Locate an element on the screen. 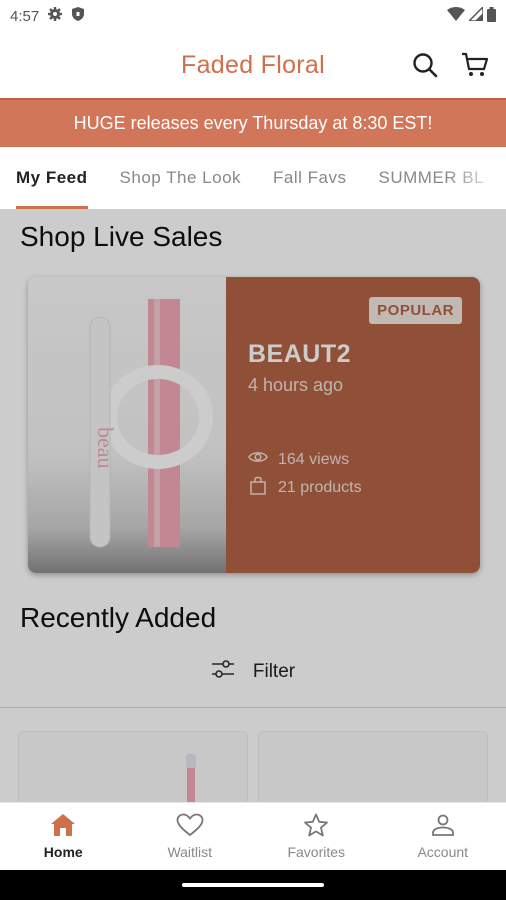 The image size is (506, 900). system-navigation-bar is located at coordinates (253, 885).